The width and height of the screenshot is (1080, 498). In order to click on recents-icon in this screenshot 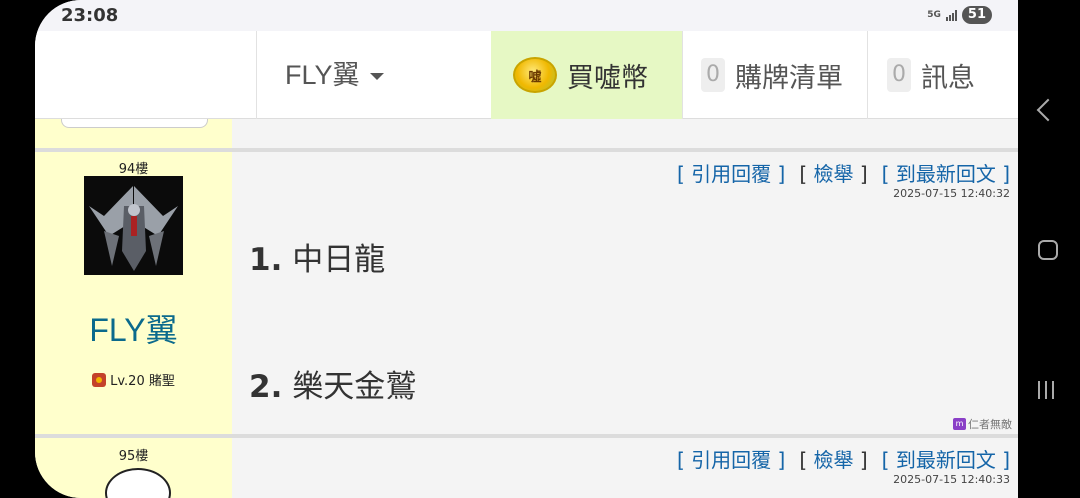, I will do `click(1046, 390)`.